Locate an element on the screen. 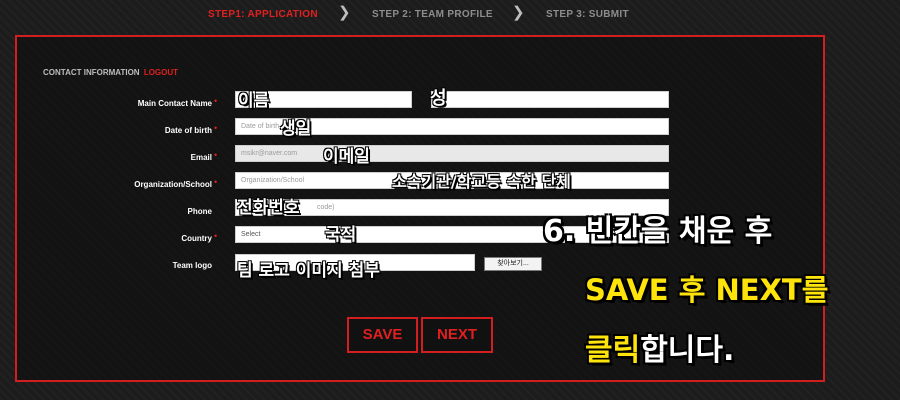  date-of-birth-label: Date of birth is located at coordinates (188, 130).